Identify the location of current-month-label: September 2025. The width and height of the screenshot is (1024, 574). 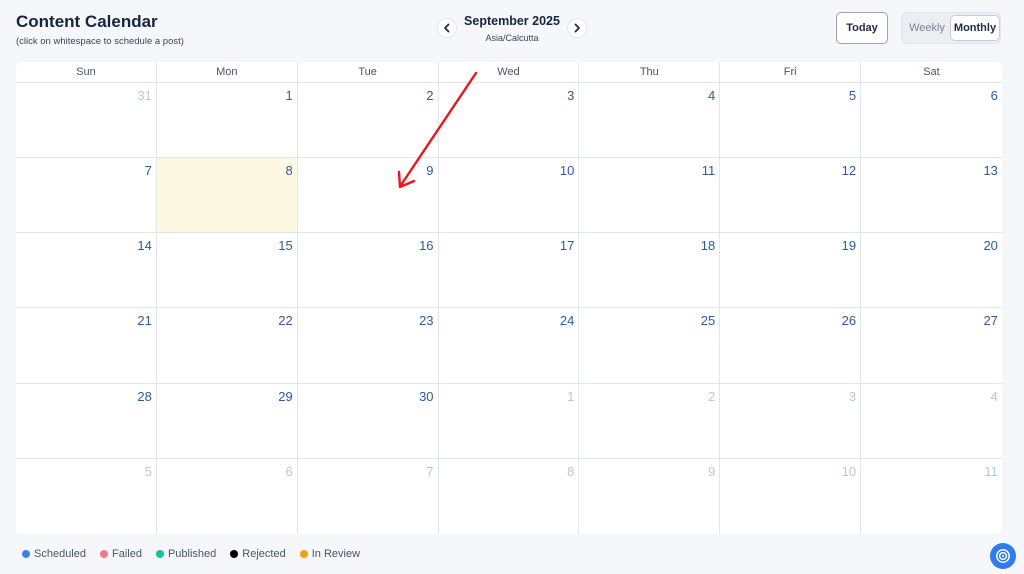
(512, 21).